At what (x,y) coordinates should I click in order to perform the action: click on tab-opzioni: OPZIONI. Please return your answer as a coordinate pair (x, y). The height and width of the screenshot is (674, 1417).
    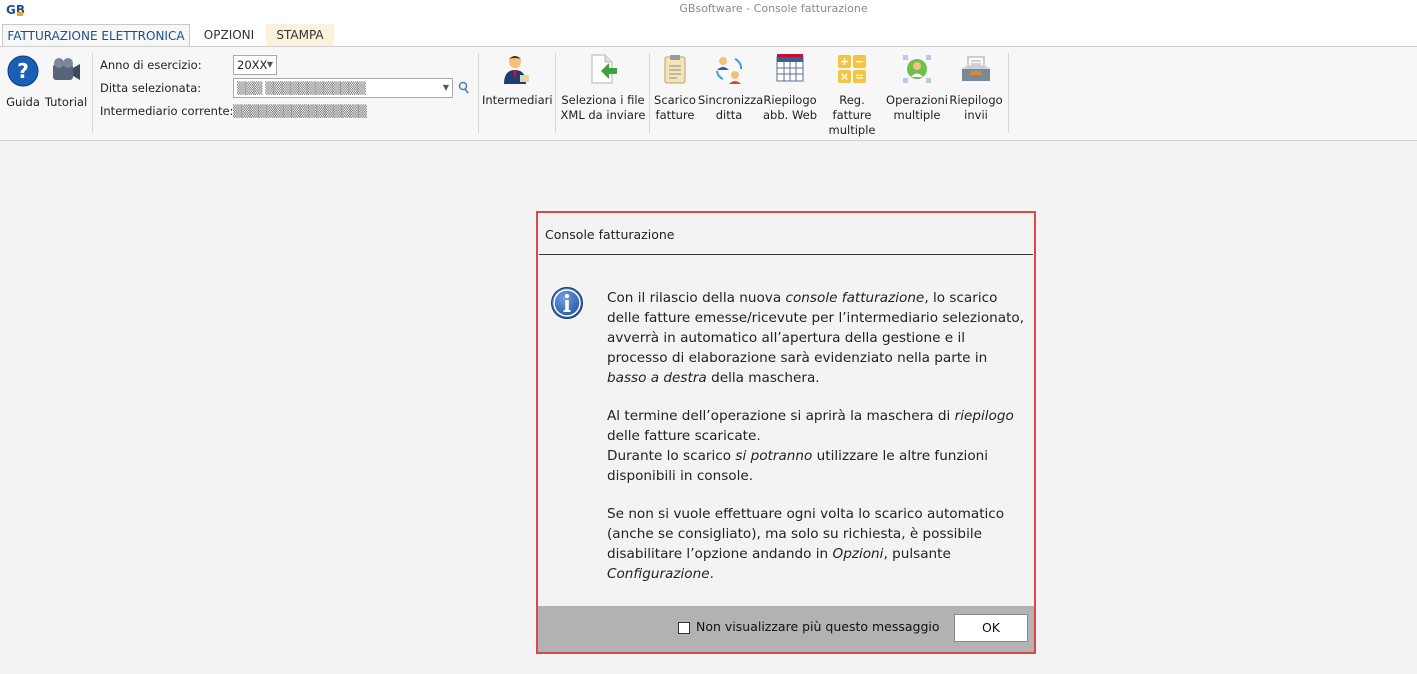
    Looking at the image, I should click on (229, 35).